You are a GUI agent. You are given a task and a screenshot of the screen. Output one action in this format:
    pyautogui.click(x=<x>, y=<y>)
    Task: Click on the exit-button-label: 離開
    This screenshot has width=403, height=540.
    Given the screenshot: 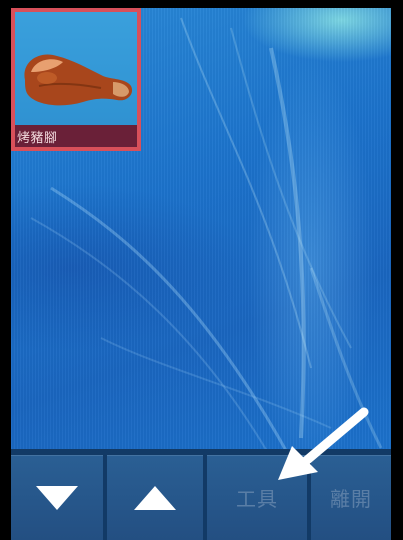 What is the action you would take?
    pyautogui.click(x=351, y=499)
    